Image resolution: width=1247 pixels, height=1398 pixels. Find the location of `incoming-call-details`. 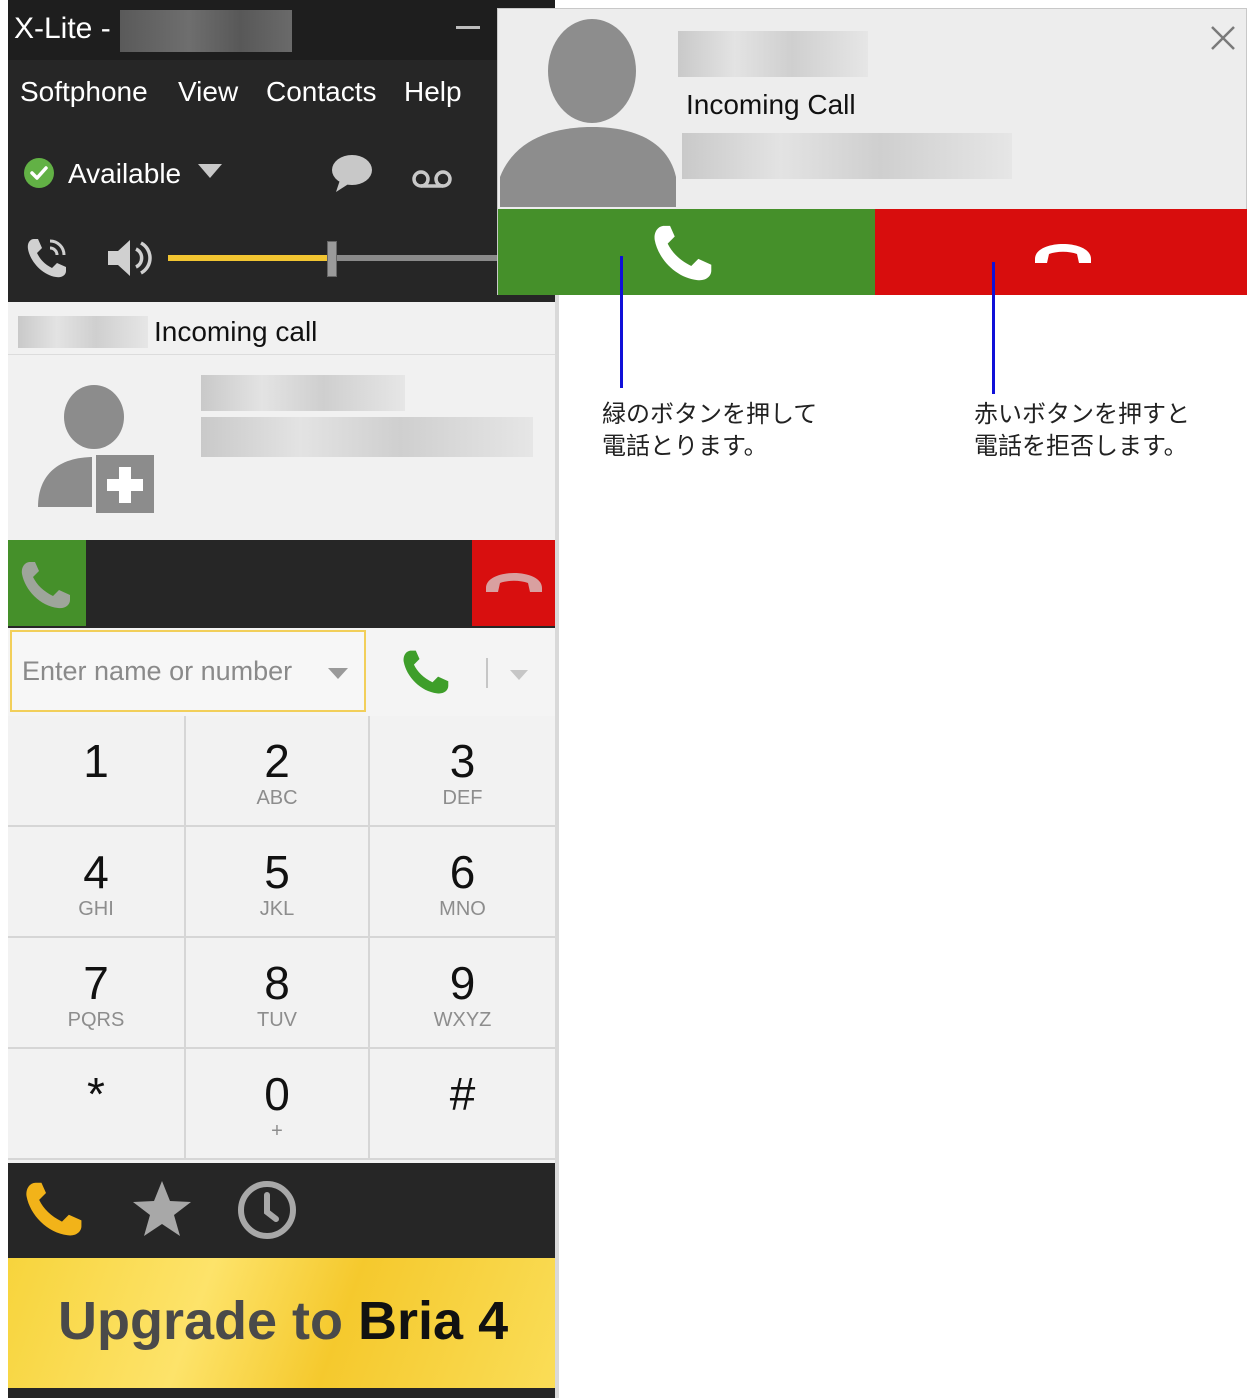

incoming-call-details is located at coordinates (281, 447).